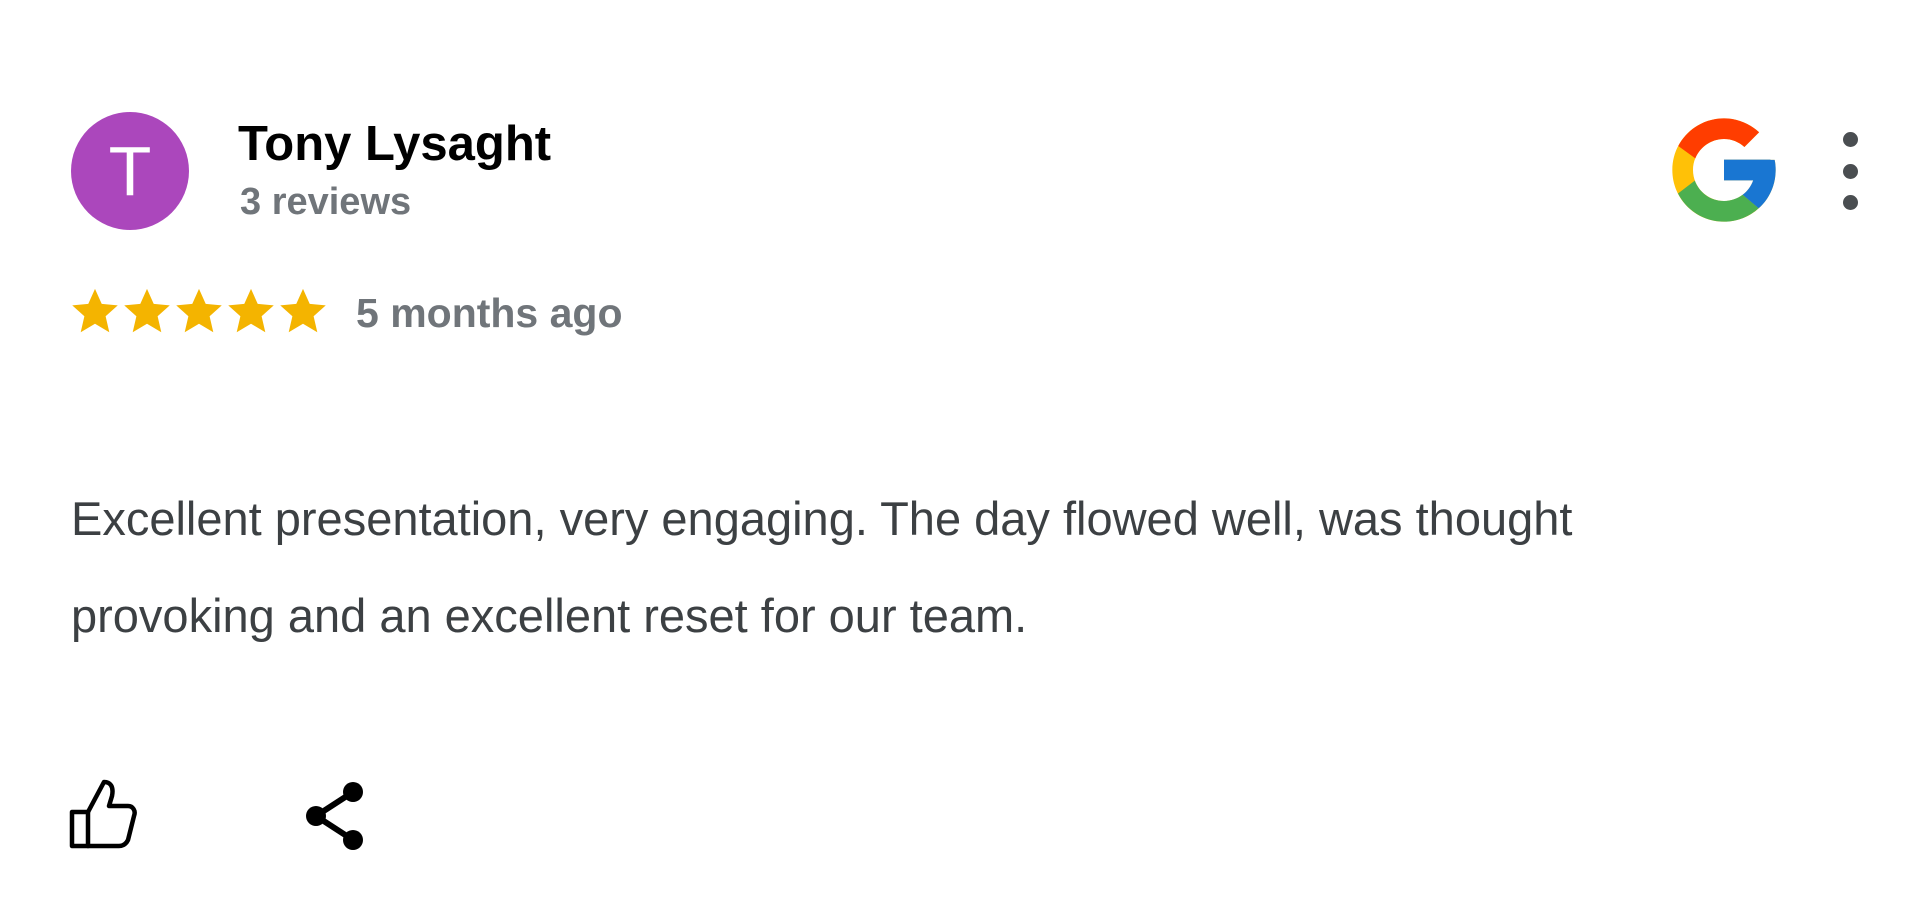  Describe the element at coordinates (326, 202) in the screenshot. I see `review-count: 3 reviews` at that location.